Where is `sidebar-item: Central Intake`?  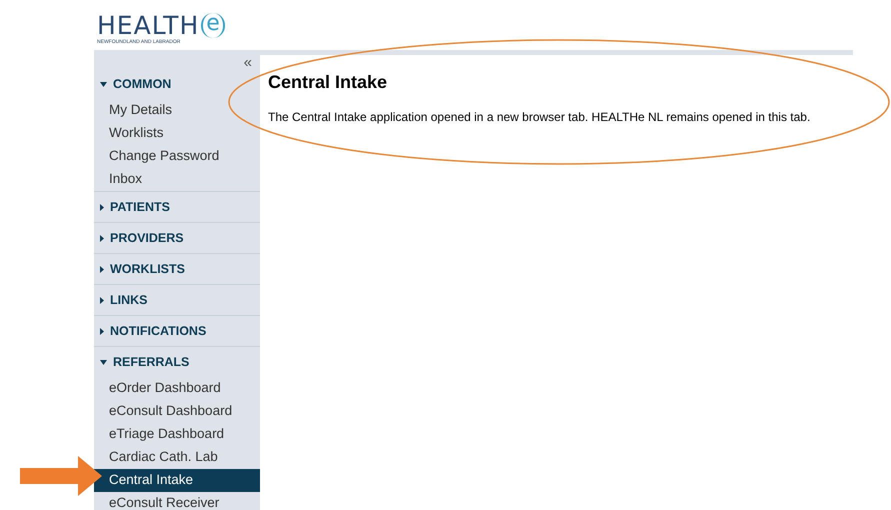 sidebar-item: Central Intake is located at coordinates (177, 480).